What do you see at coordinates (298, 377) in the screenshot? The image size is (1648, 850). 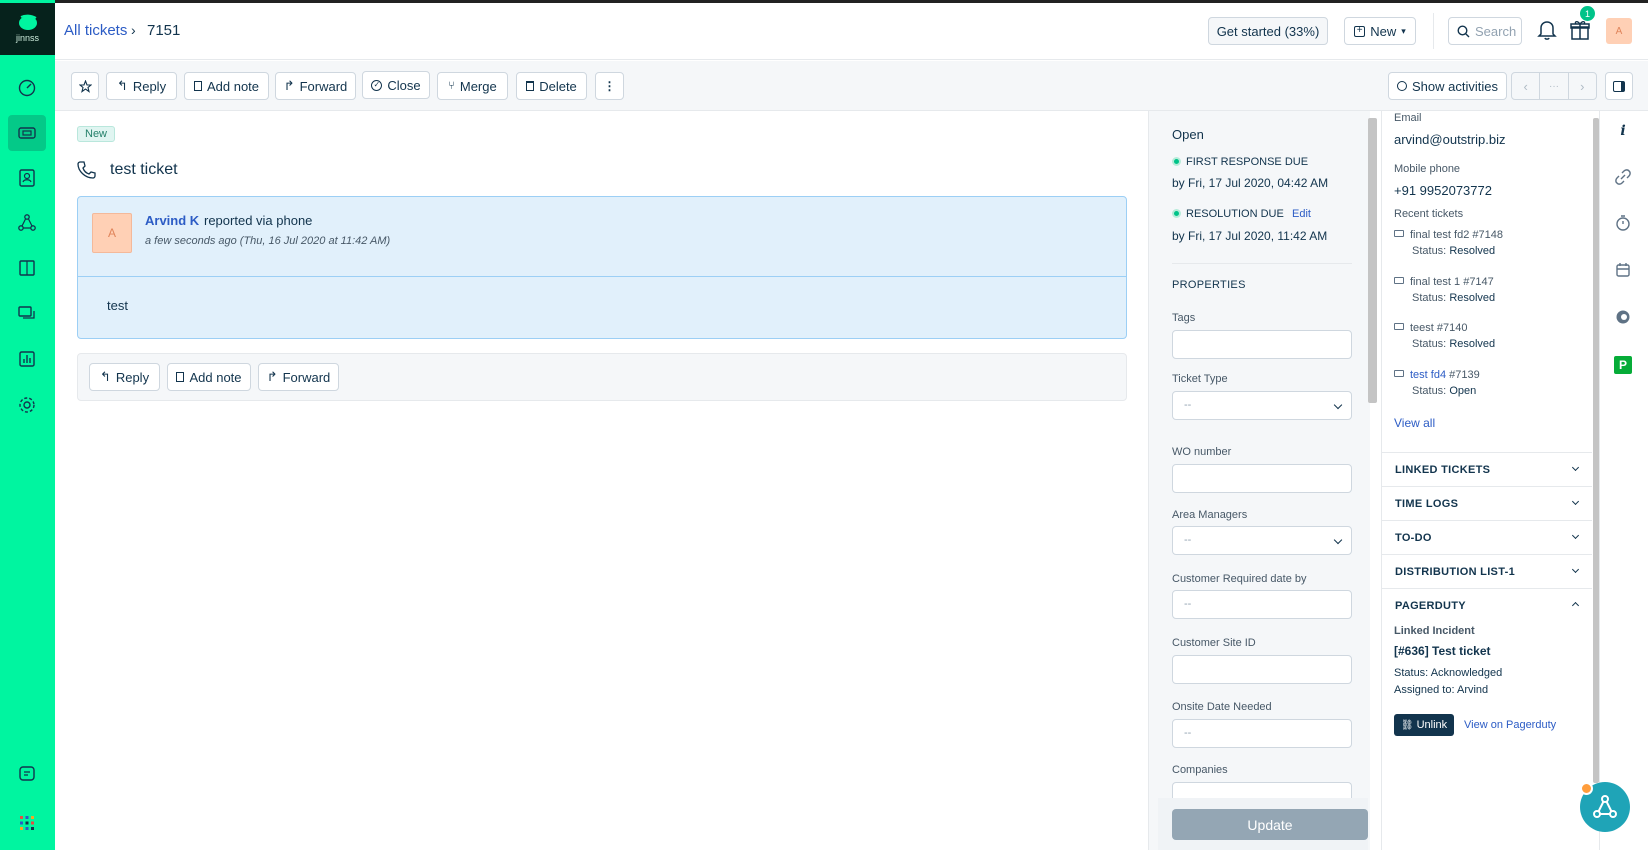 I see `reply-bar-forward-button: ↱ Forward` at bounding box center [298, 377].